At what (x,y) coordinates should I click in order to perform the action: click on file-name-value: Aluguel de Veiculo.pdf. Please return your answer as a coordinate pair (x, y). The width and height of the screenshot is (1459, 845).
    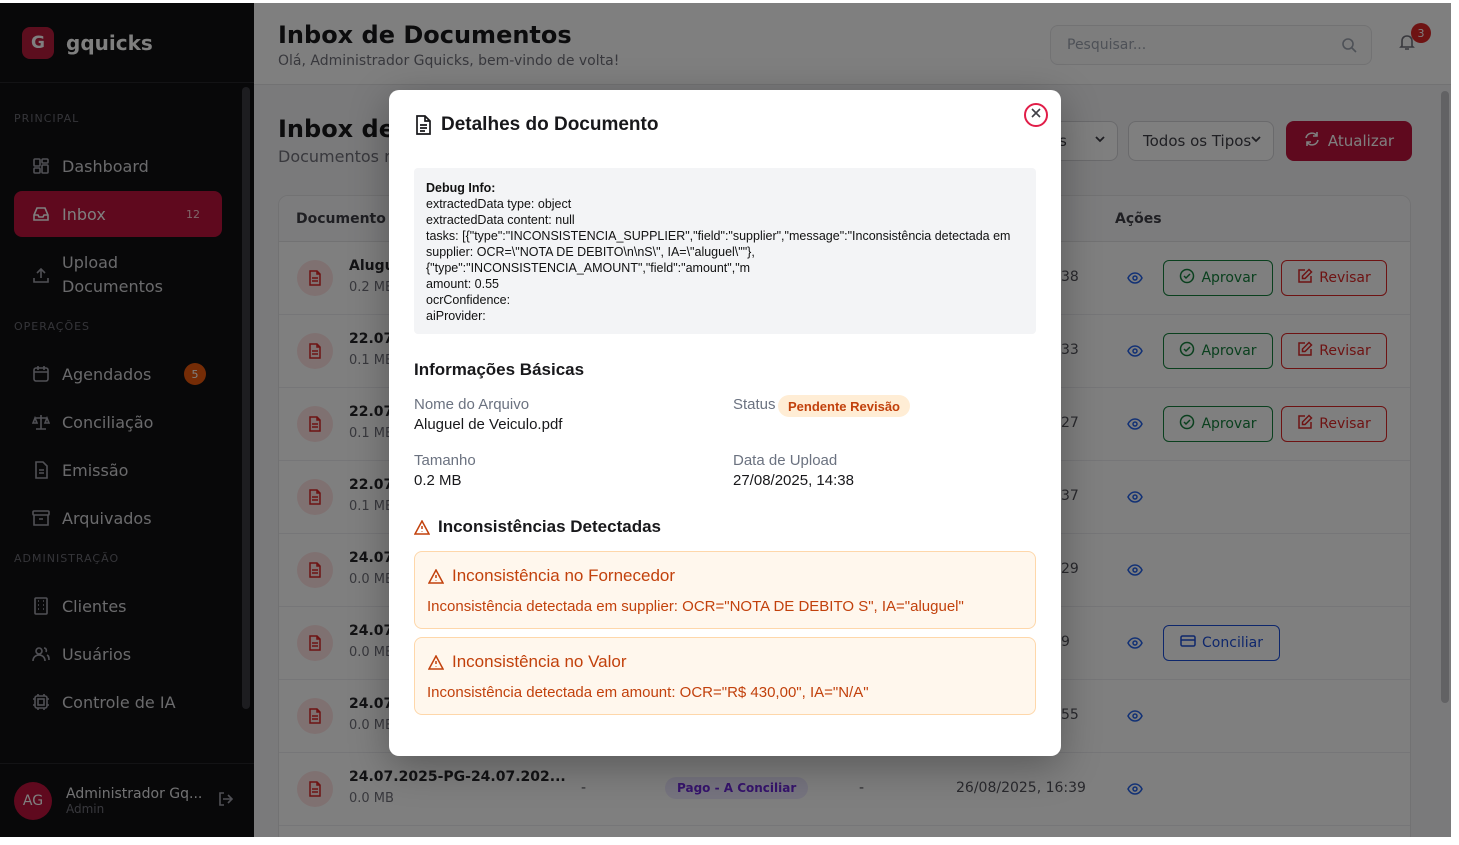
    Looking at the image, I should click on (488, 424).